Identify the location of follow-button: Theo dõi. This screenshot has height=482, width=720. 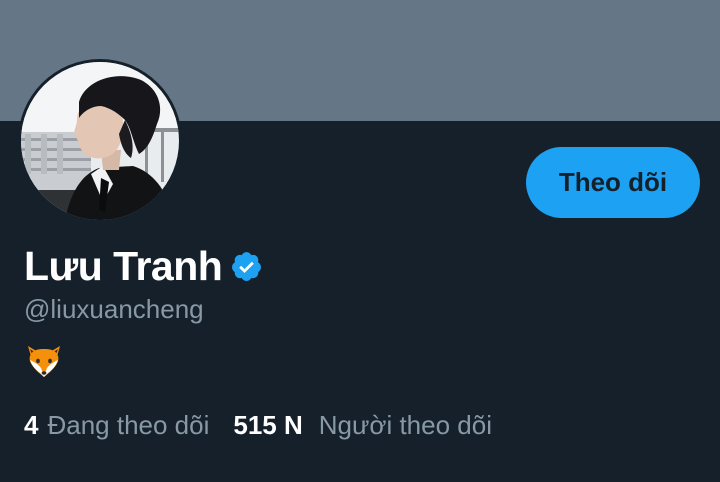
(613, 182).